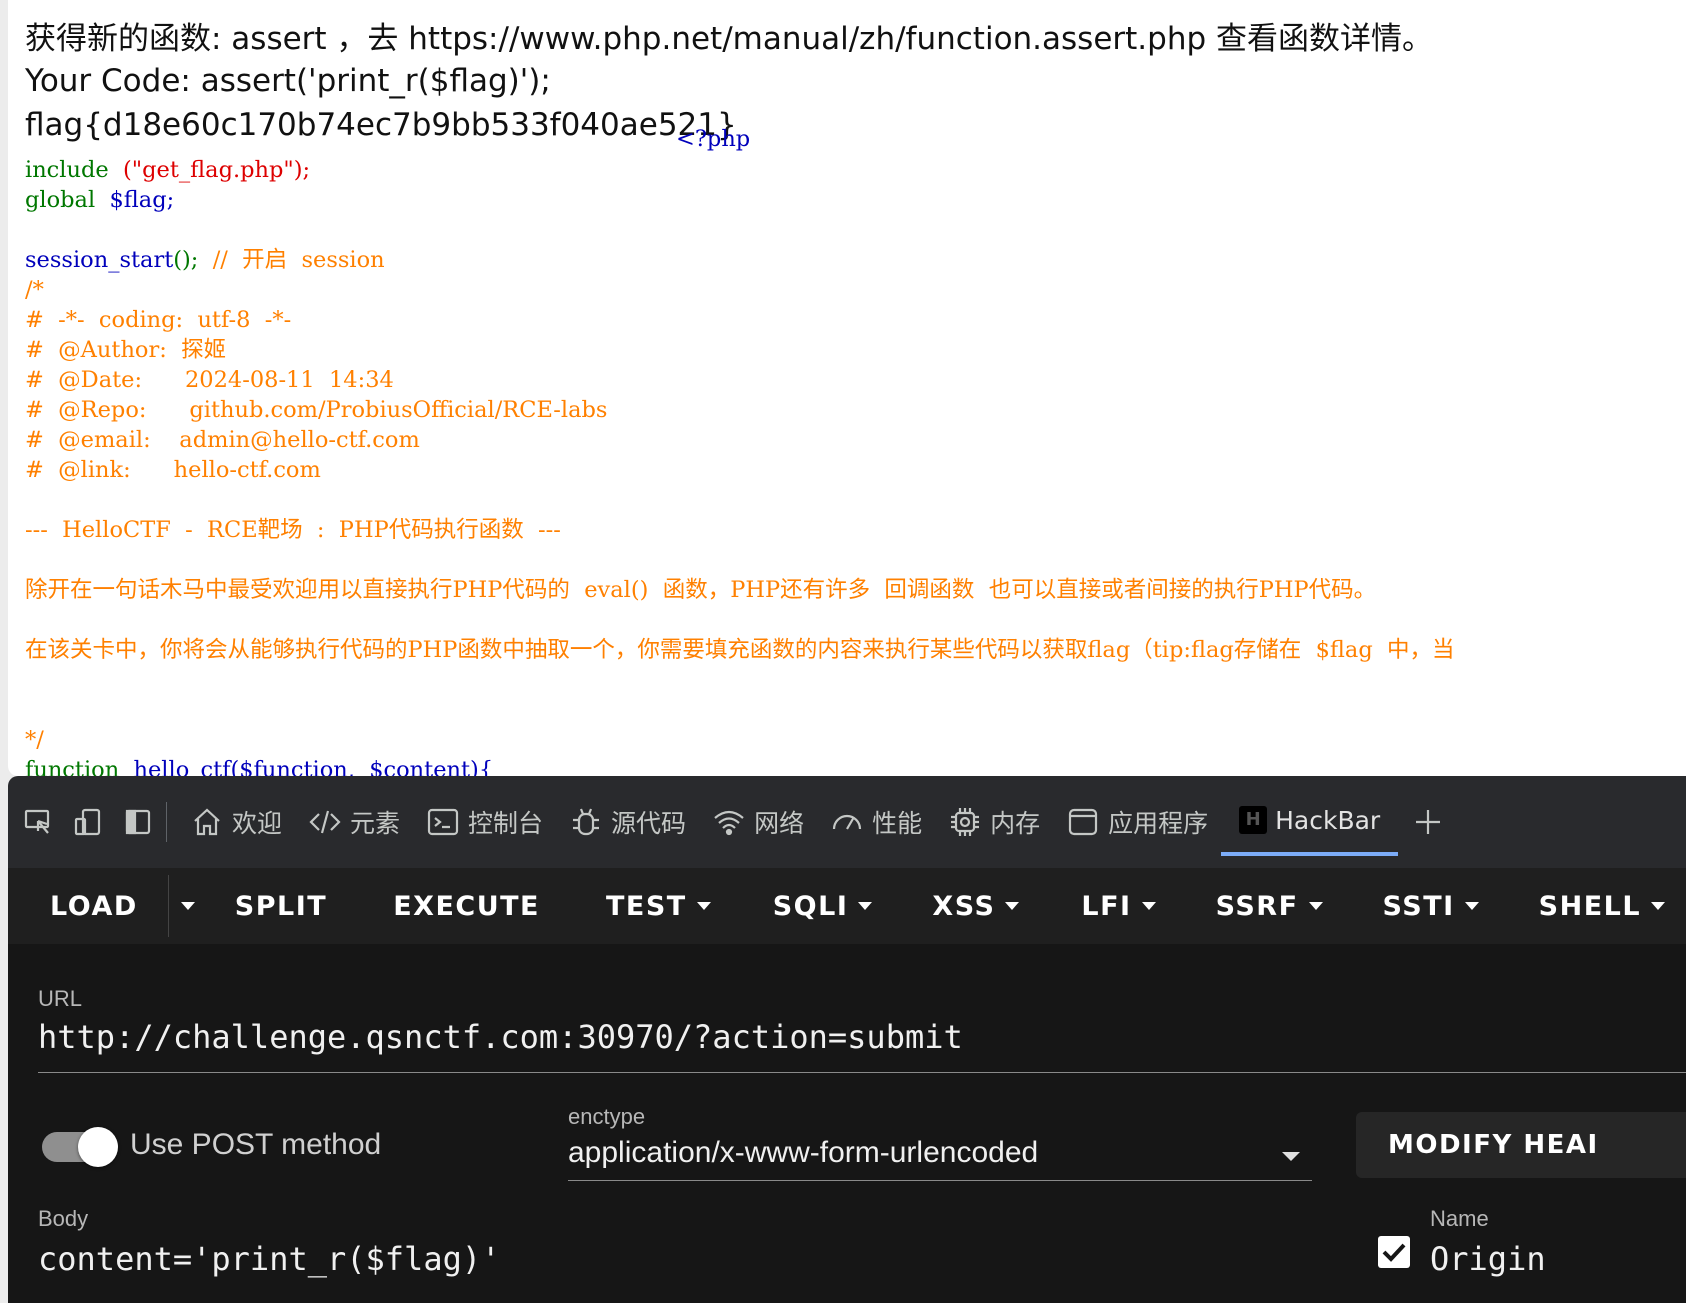 The image size is (1686, 1303). Describe the element at coordinates (72, 766) in the screenshot. I see `src-fn-keyword: function` at that location.